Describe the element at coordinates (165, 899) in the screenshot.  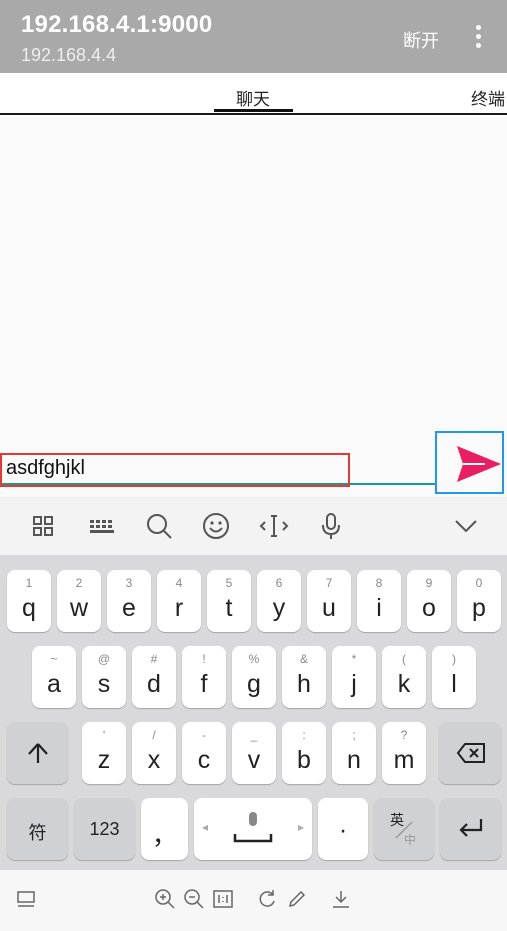
I see `zoom-in-icon` at that location.